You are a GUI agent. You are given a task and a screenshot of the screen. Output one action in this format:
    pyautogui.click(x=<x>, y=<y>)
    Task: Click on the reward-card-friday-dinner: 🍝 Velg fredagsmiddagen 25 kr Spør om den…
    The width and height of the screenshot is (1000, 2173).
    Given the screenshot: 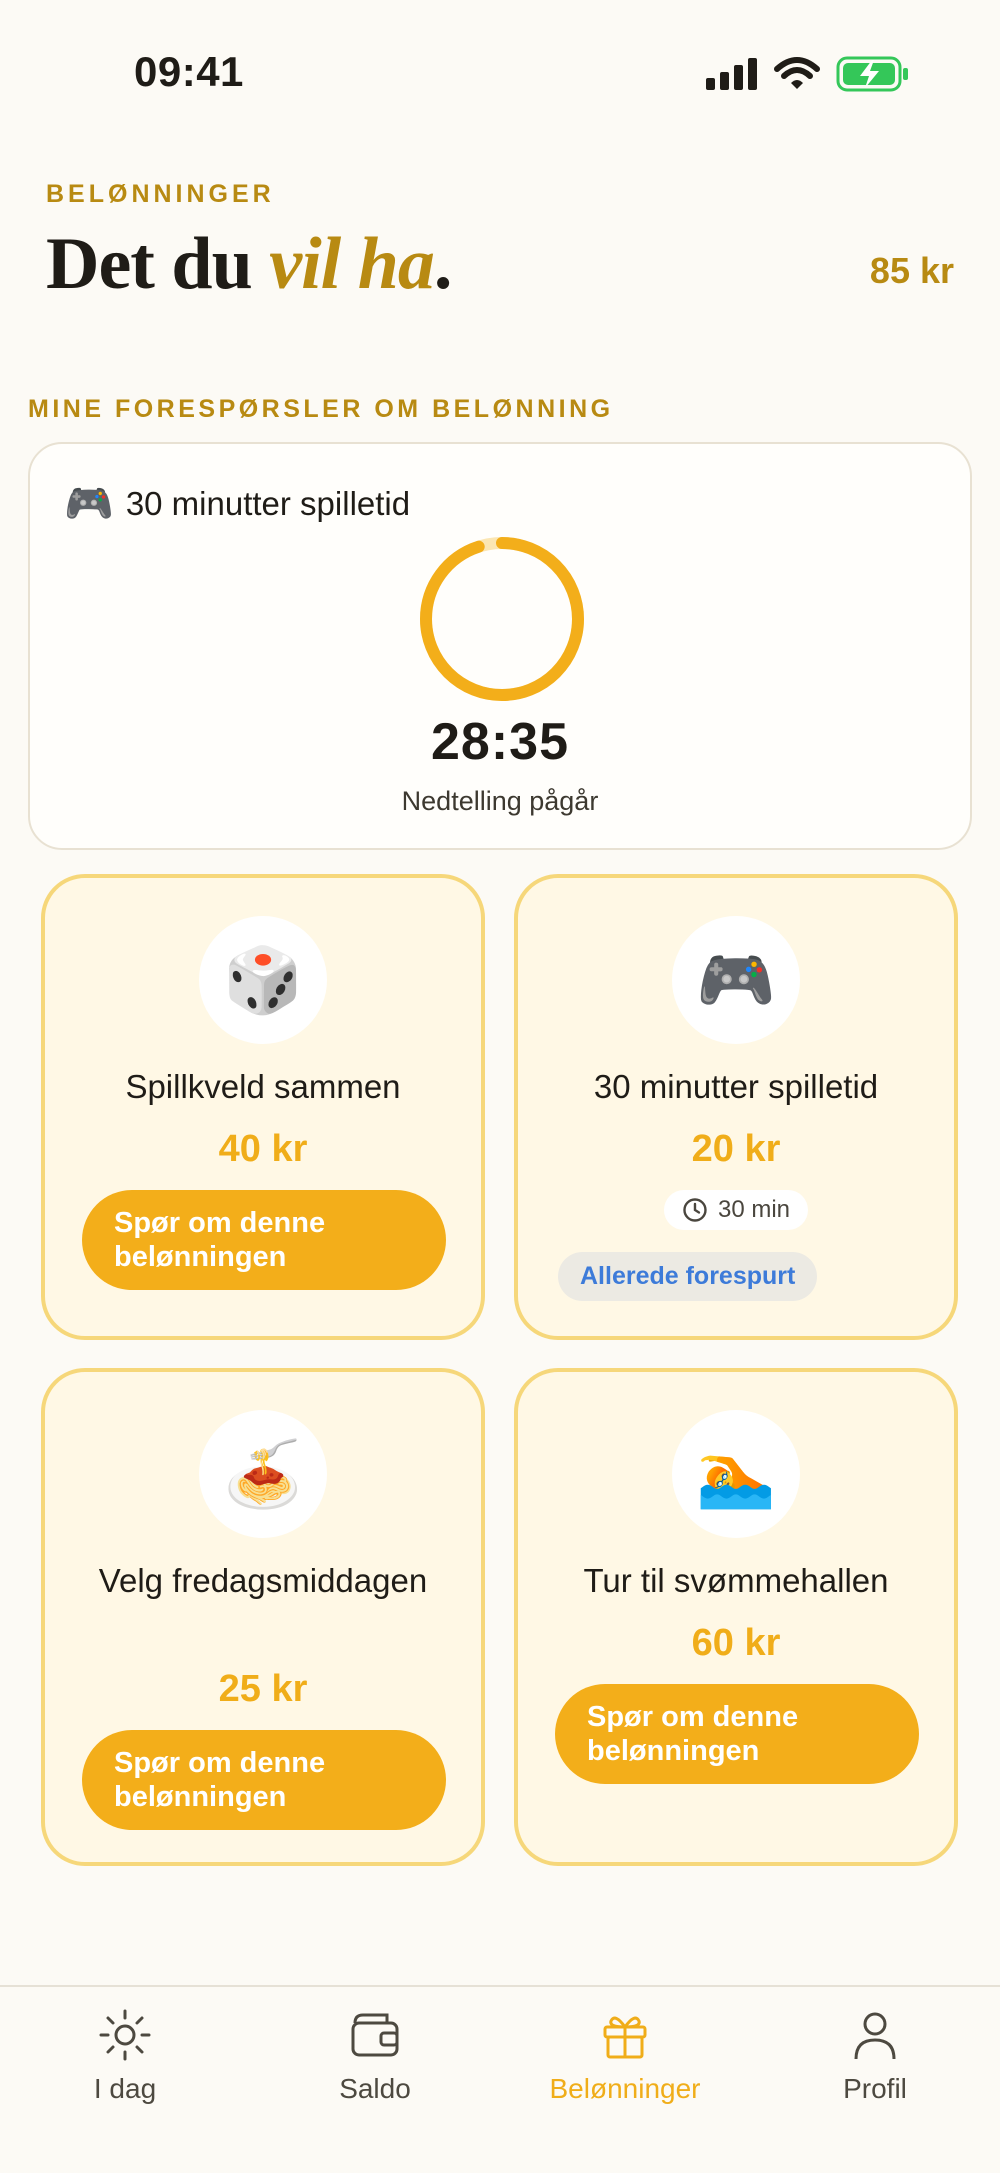 What is the action you would take?
    pyautogui.click(x=263, y=1617)
    